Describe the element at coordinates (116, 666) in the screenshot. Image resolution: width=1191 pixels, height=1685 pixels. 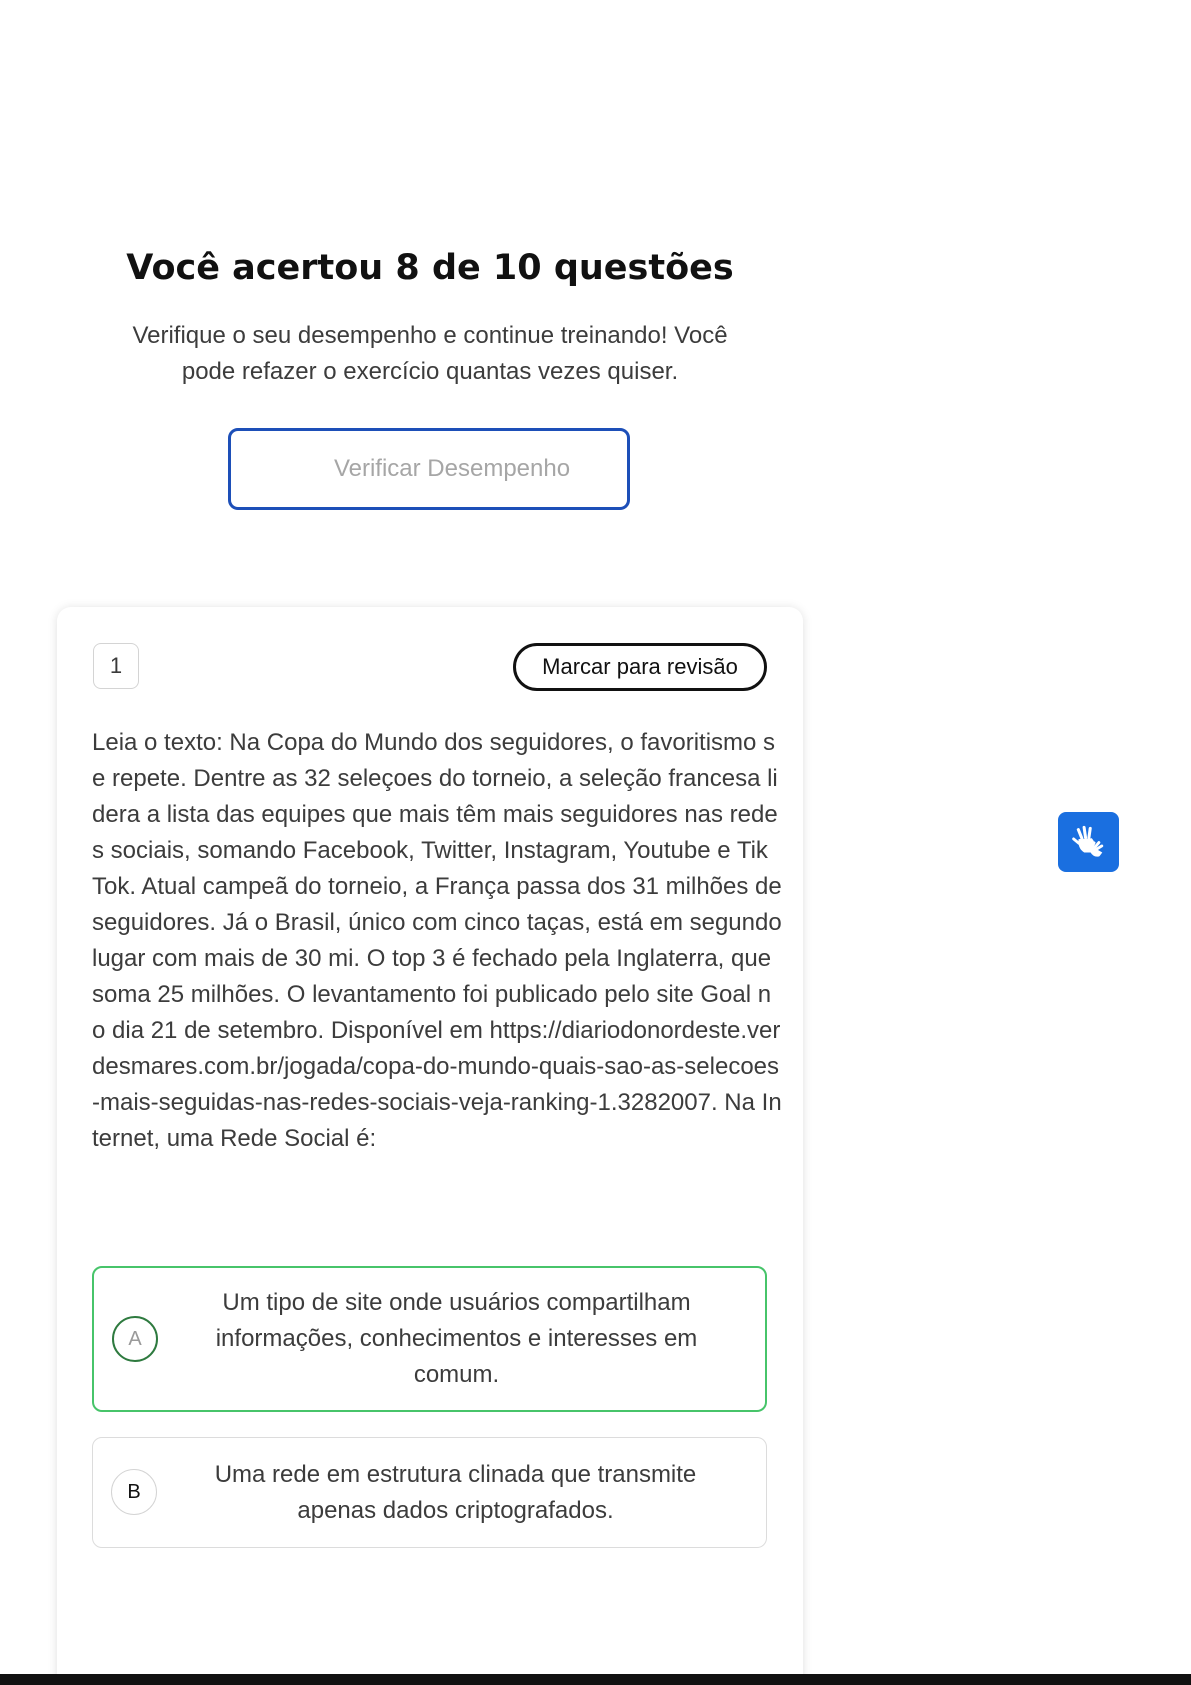
I see `question-number: 1` at that location.